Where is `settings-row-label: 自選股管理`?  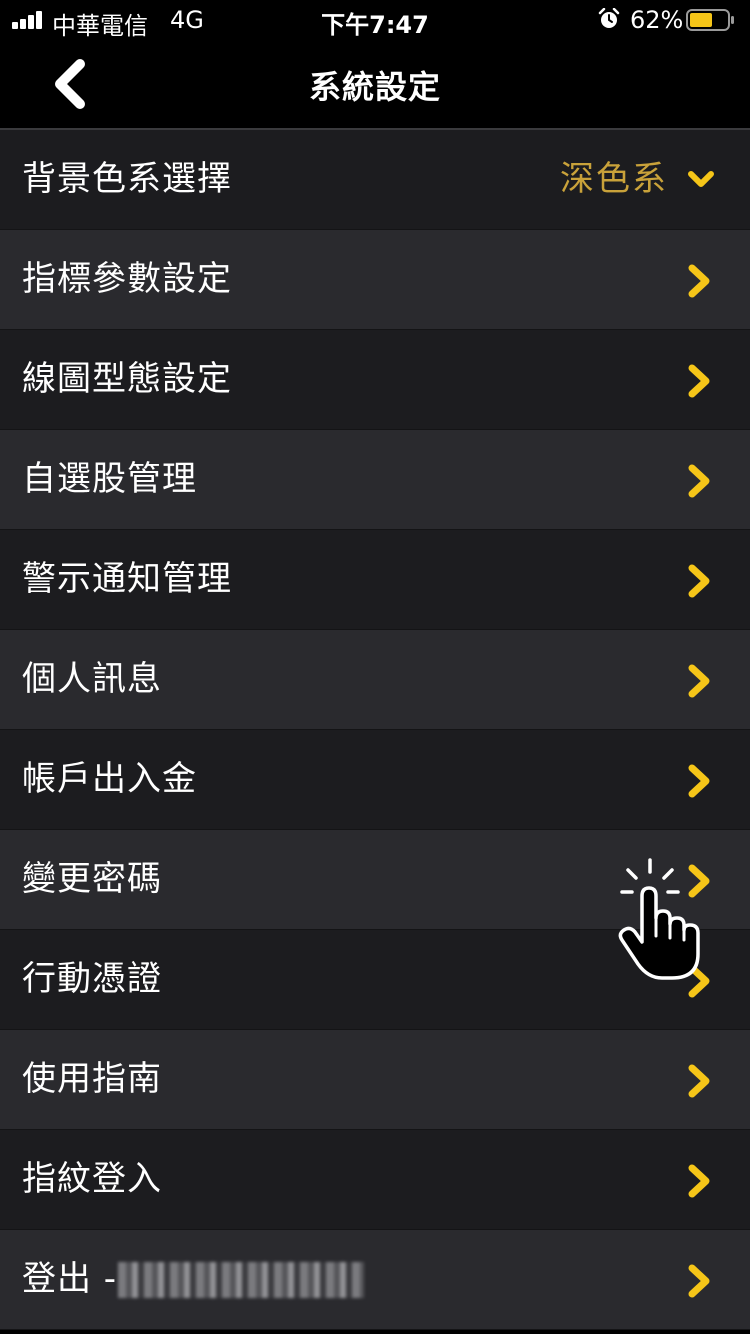 settings-row-label: 自選股管理 is located at coordinates (109, 479).